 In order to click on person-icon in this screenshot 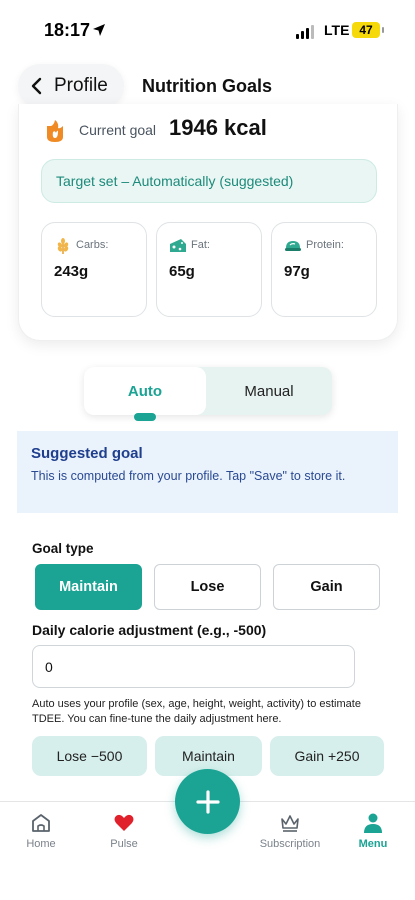, I will do `click(373, 823)`.